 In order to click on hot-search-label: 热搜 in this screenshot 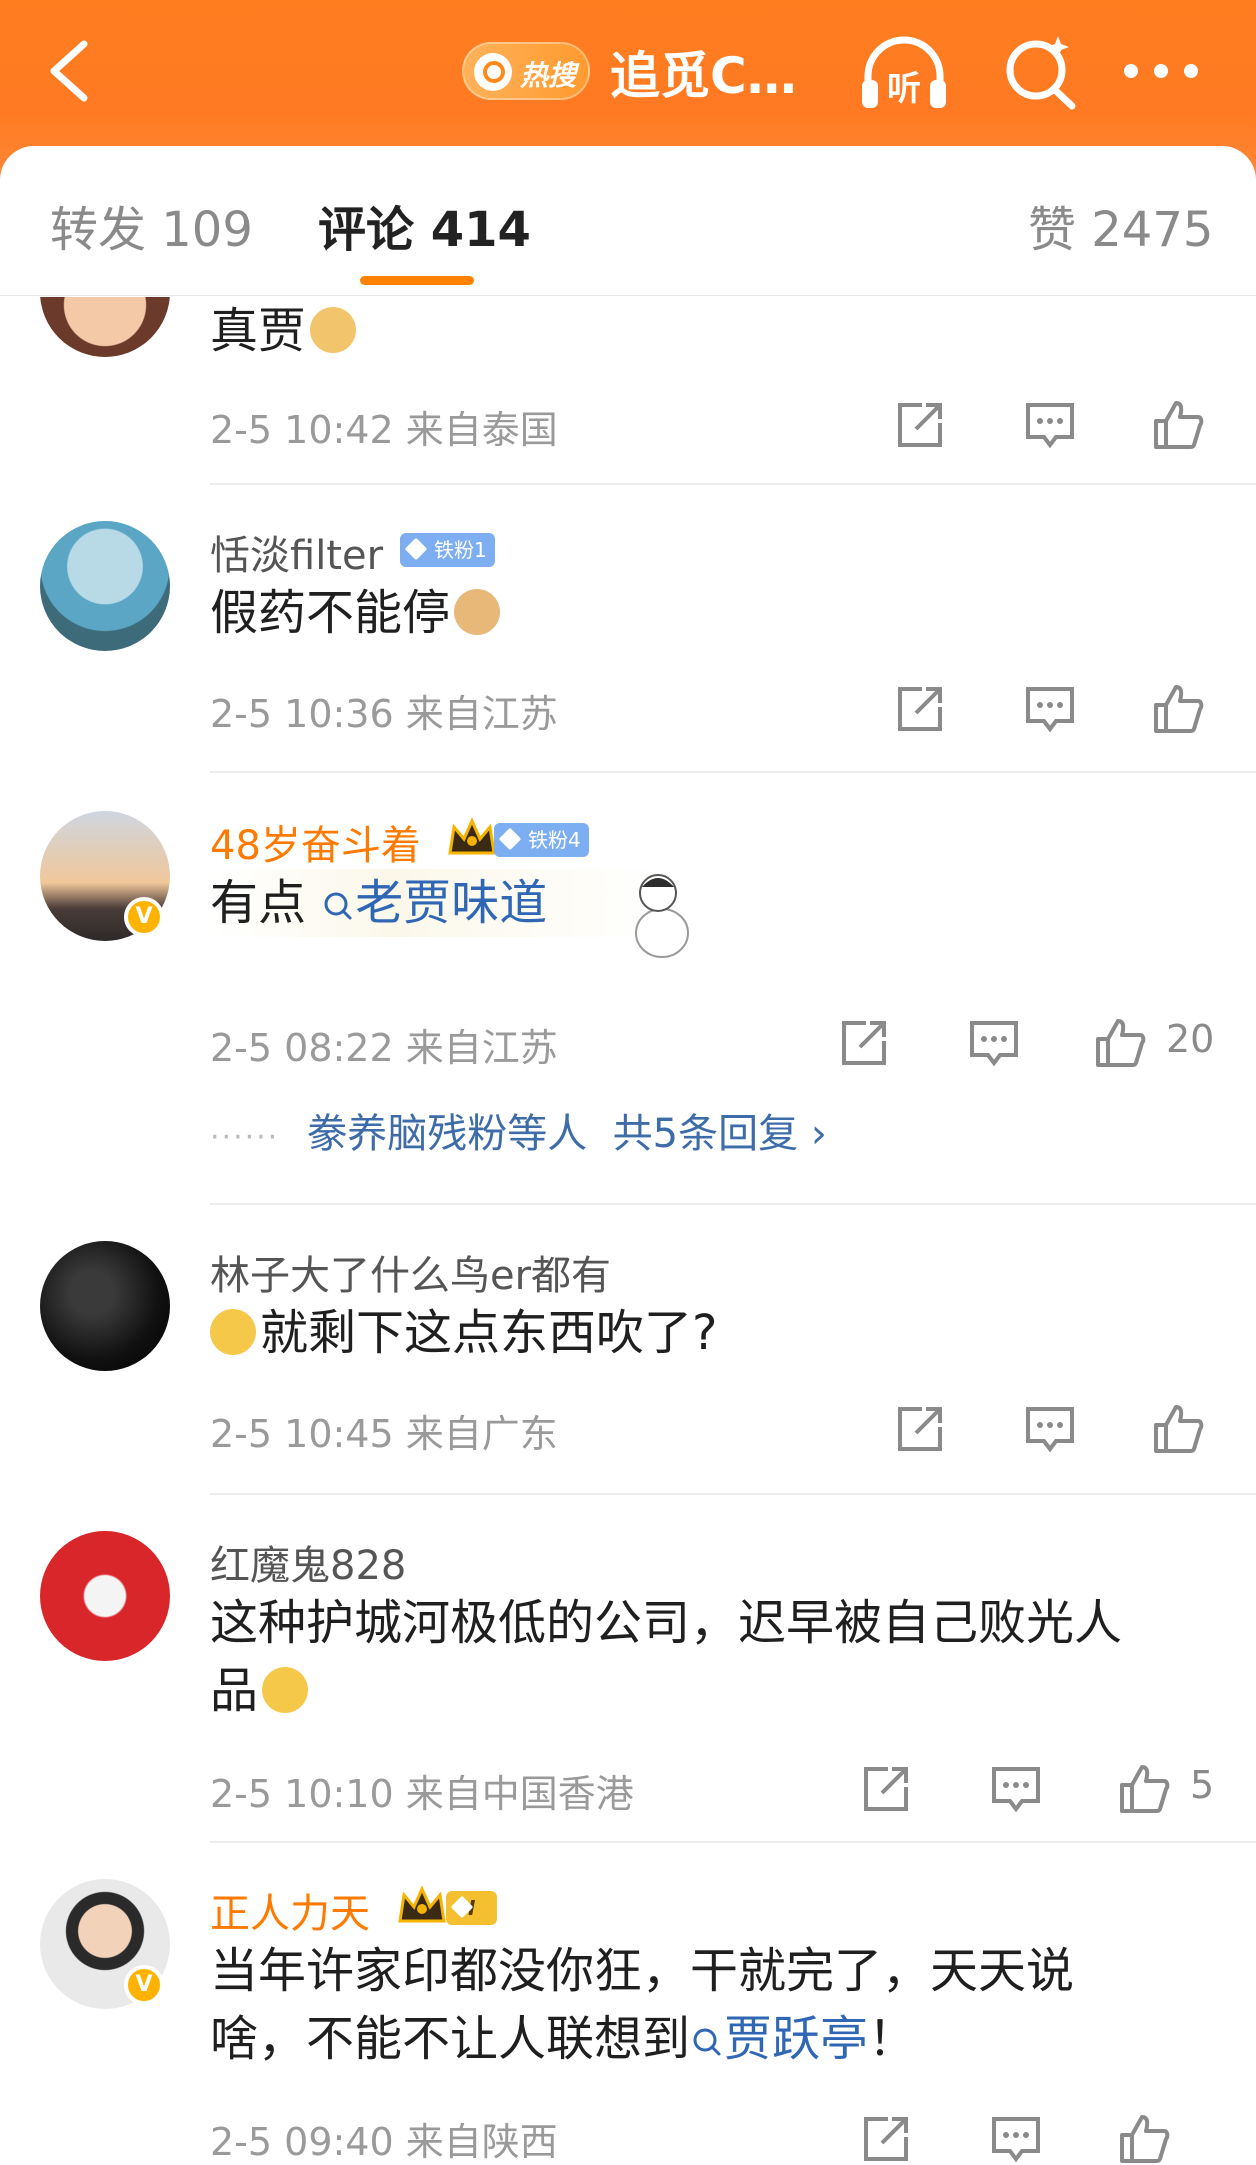, I will do `click(548, 75)`.